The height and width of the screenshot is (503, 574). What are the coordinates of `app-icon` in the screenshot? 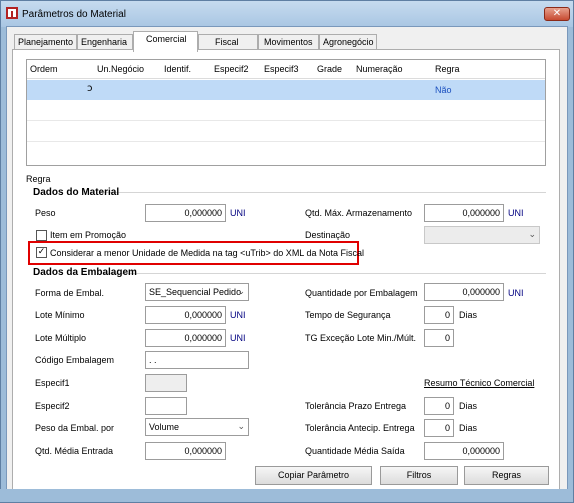 It's located at (12, 13).